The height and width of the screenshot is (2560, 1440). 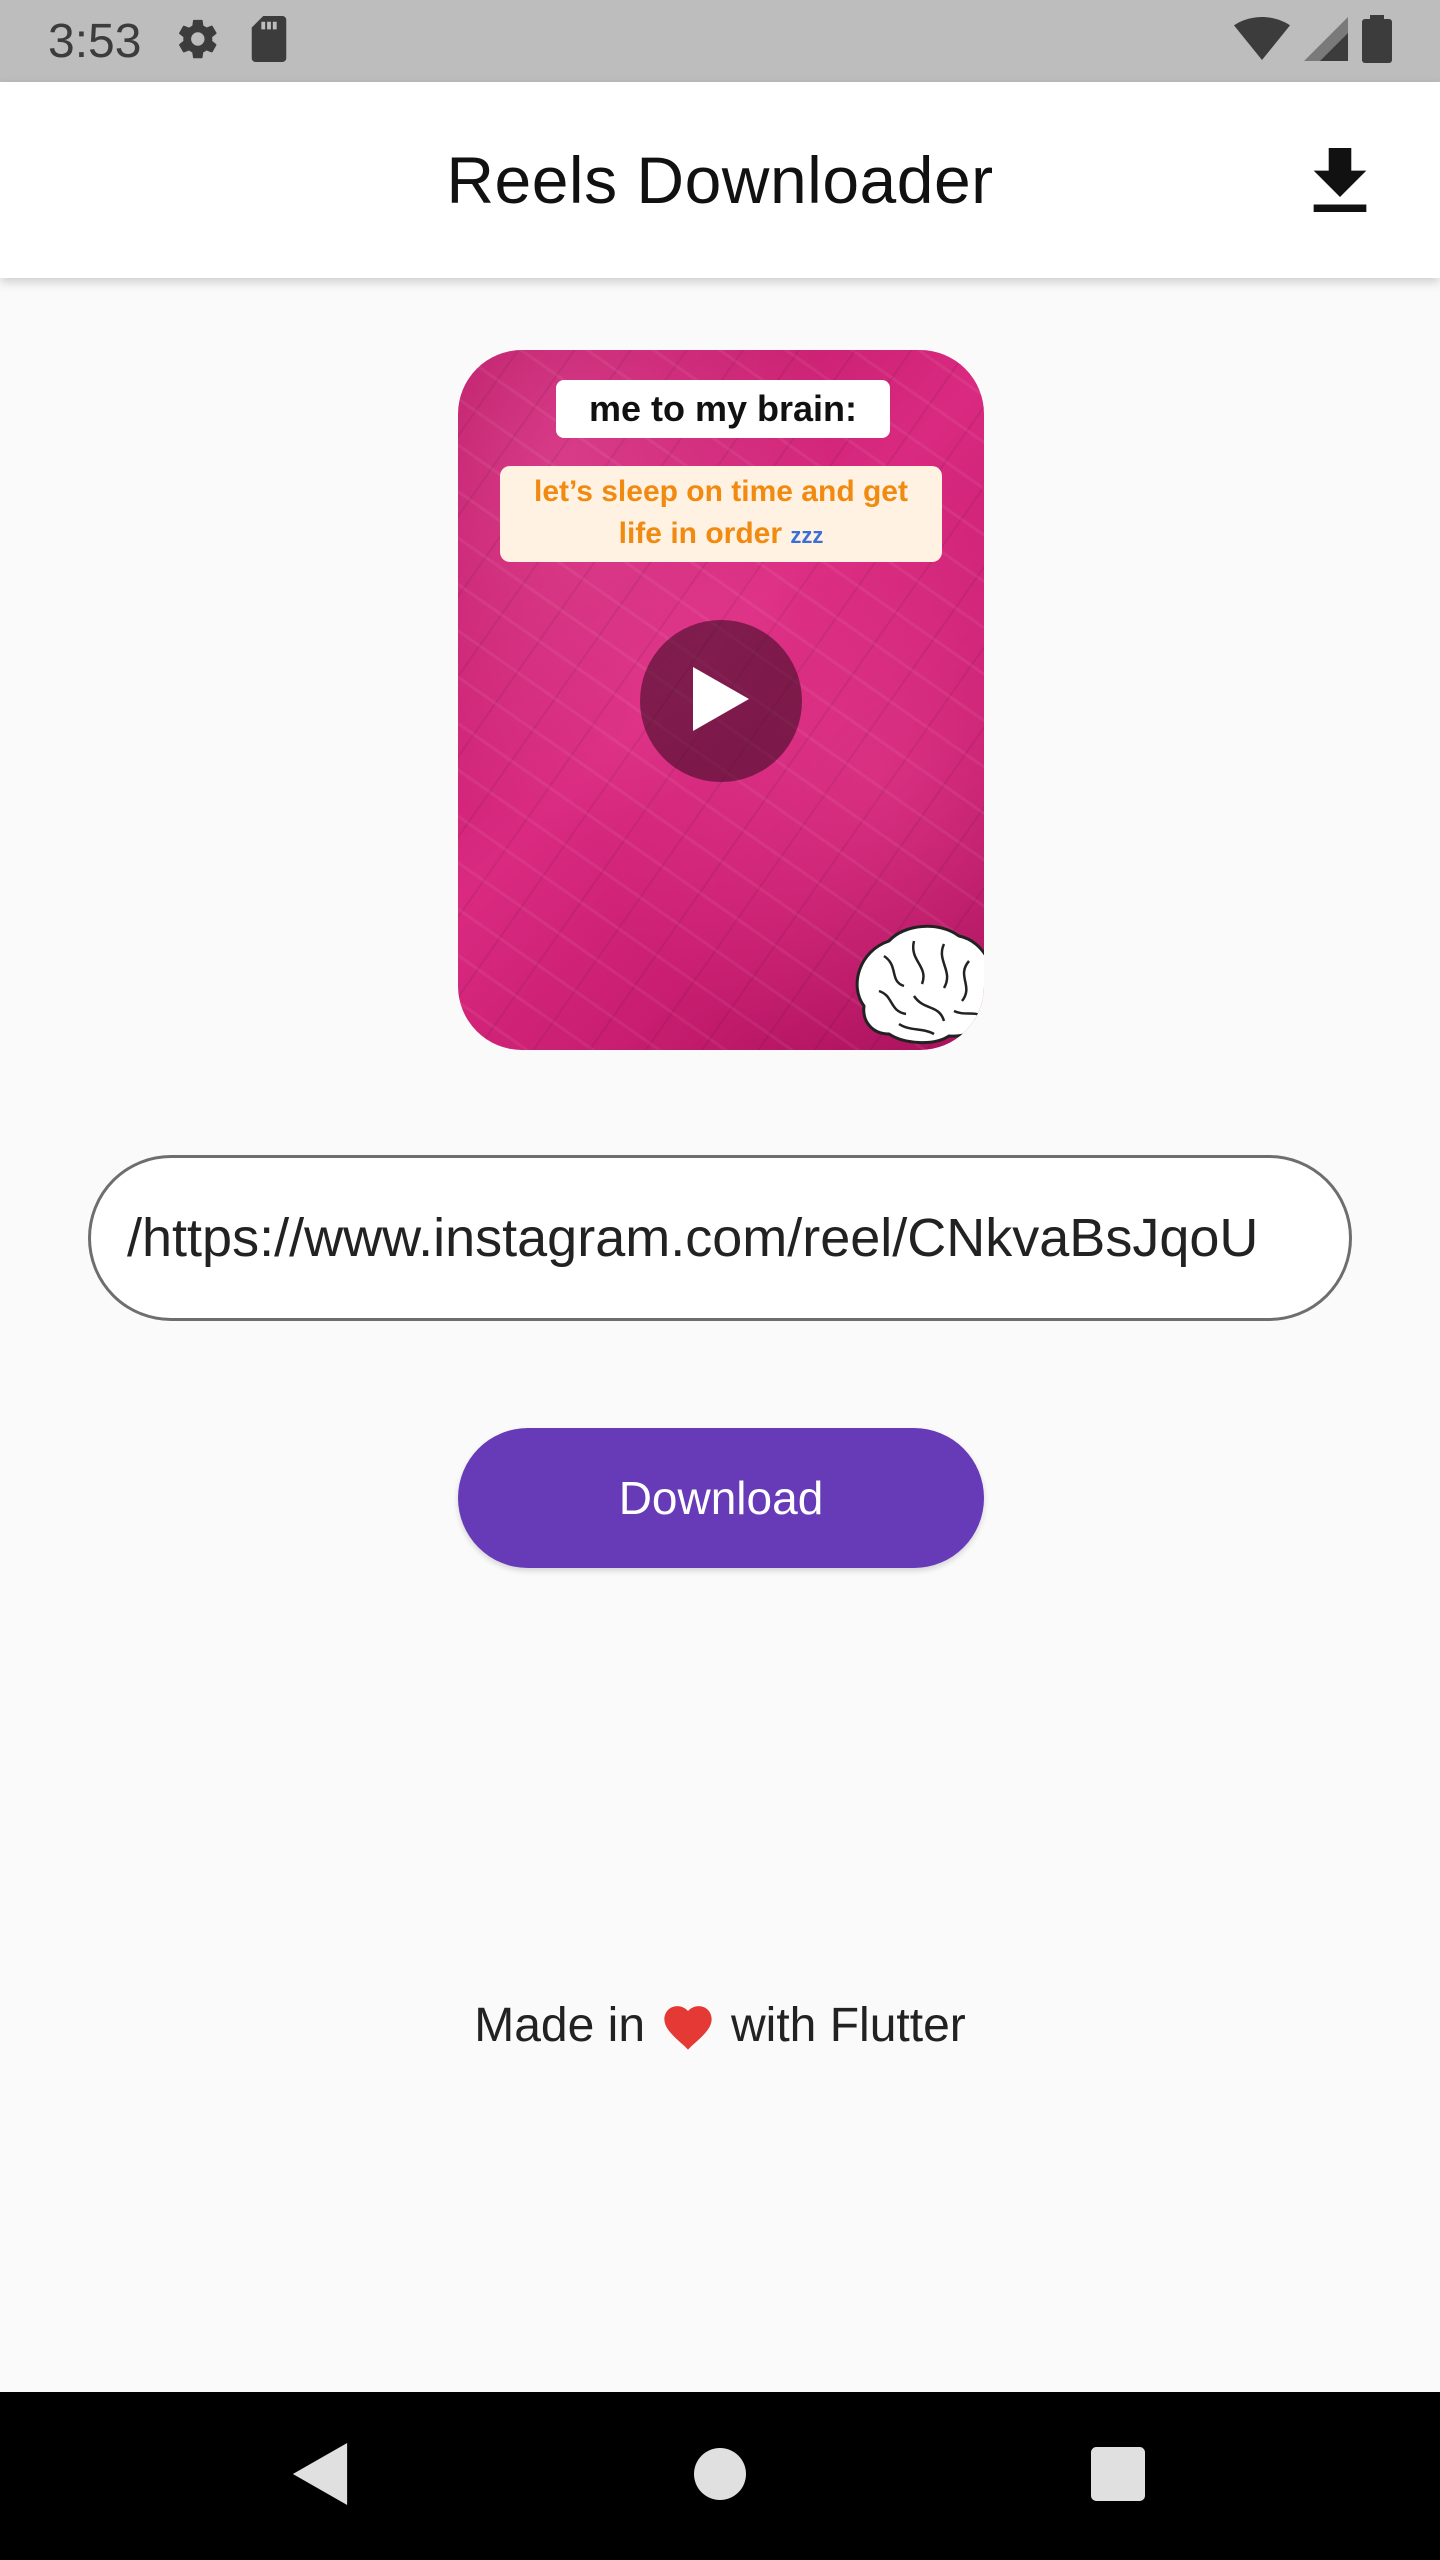 I want to click on nav-home-button, so click(x=720, y=2476).